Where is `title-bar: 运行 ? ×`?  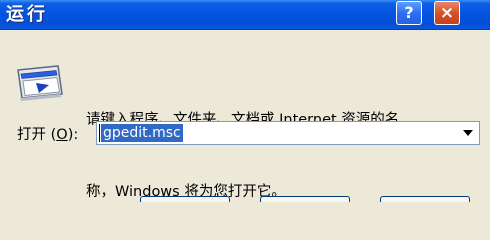 title-bar: 运行 ? × is located at coordinates (245, 15).